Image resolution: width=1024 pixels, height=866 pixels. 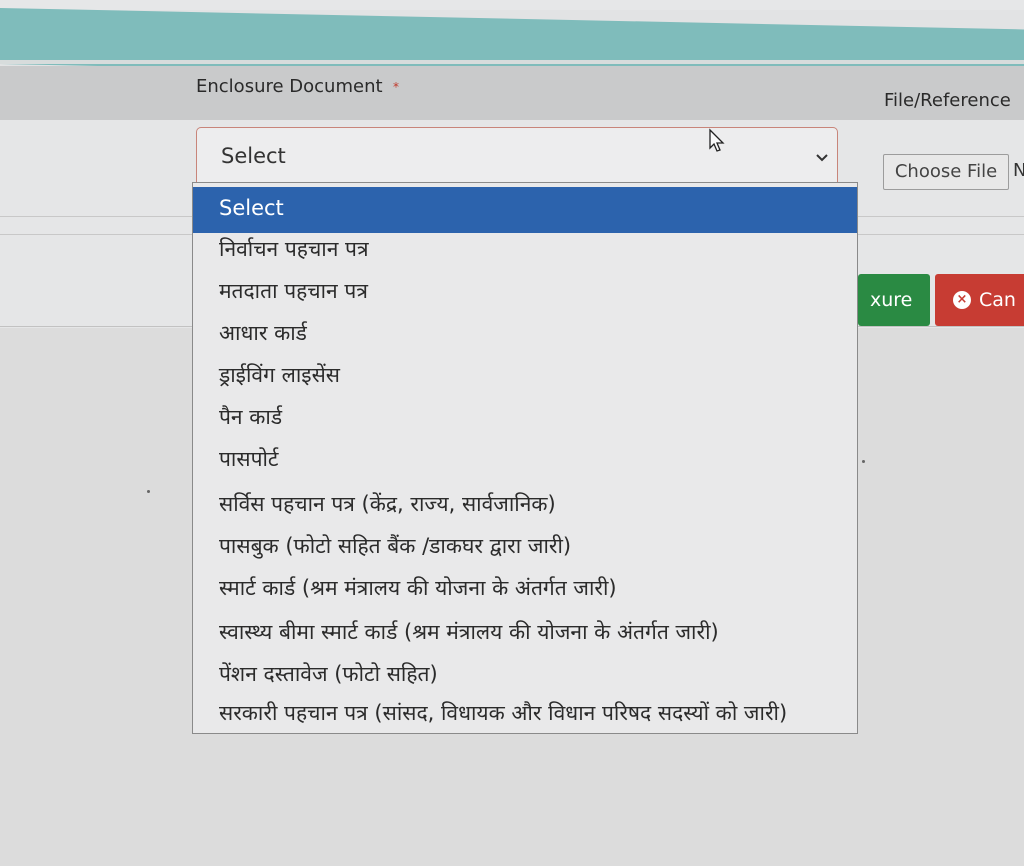 What do you see at coordinates (525, 291) in the screenshot?
I see `dropdown-option: मतदाता पहचान पत्र` at bounding box center [525, 291].